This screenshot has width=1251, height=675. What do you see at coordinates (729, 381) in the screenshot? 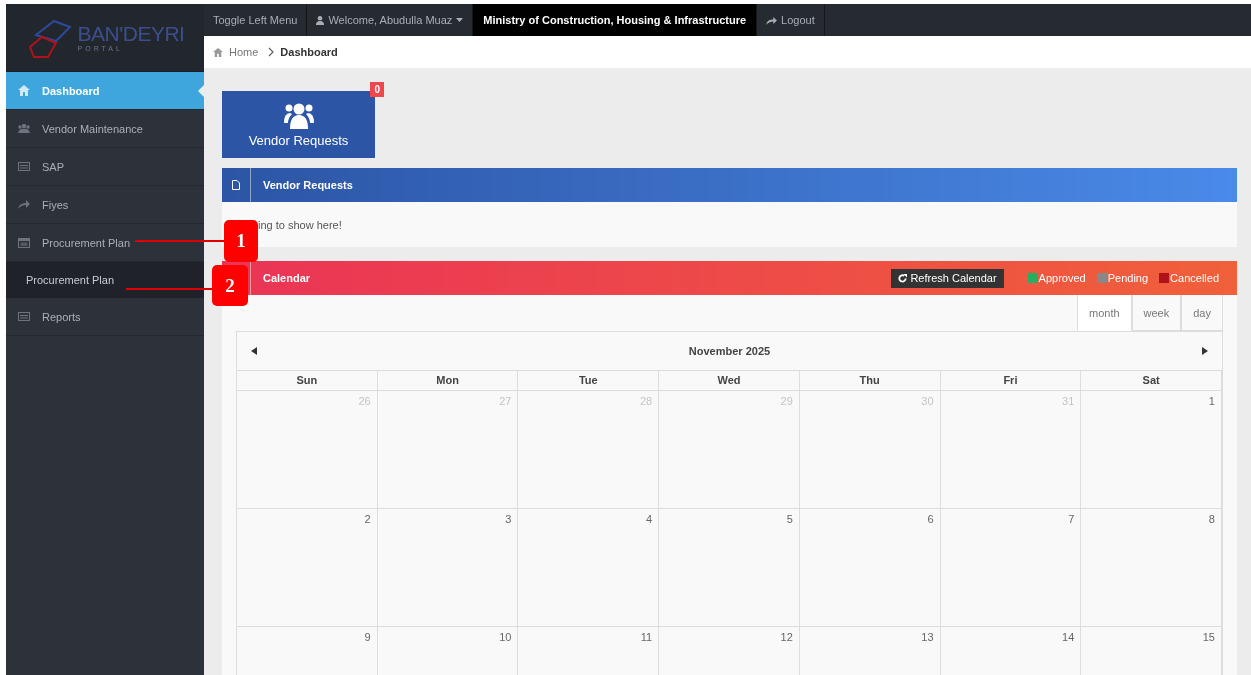
I see `weekday-header: Wed` at bounding box center [729, 381].